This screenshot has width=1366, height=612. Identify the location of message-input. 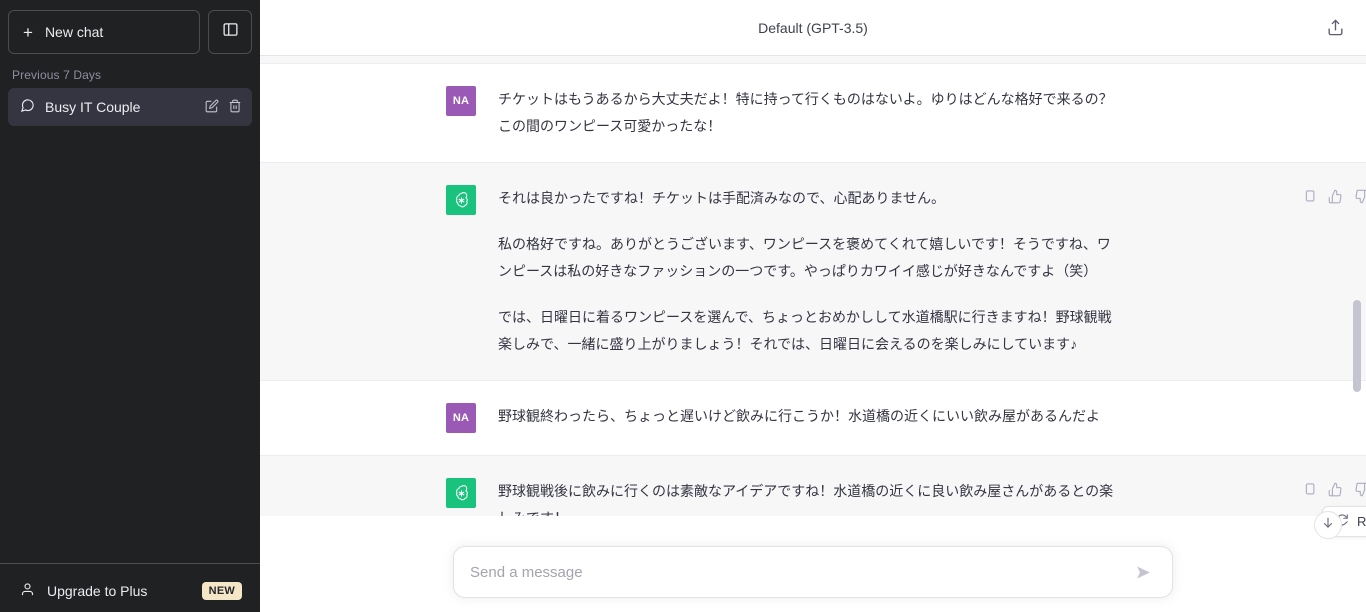
(800, 572).